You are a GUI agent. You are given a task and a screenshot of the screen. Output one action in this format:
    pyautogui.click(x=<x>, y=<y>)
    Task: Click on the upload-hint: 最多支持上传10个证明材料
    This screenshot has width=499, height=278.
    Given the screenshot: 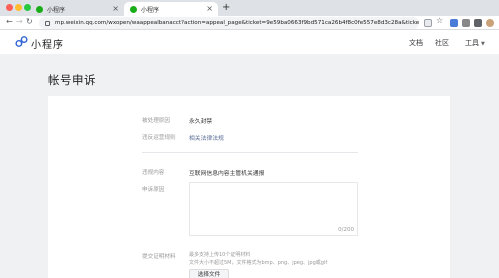 What is the action you would take?
    pyautogui.click(x=220, y=255)
    